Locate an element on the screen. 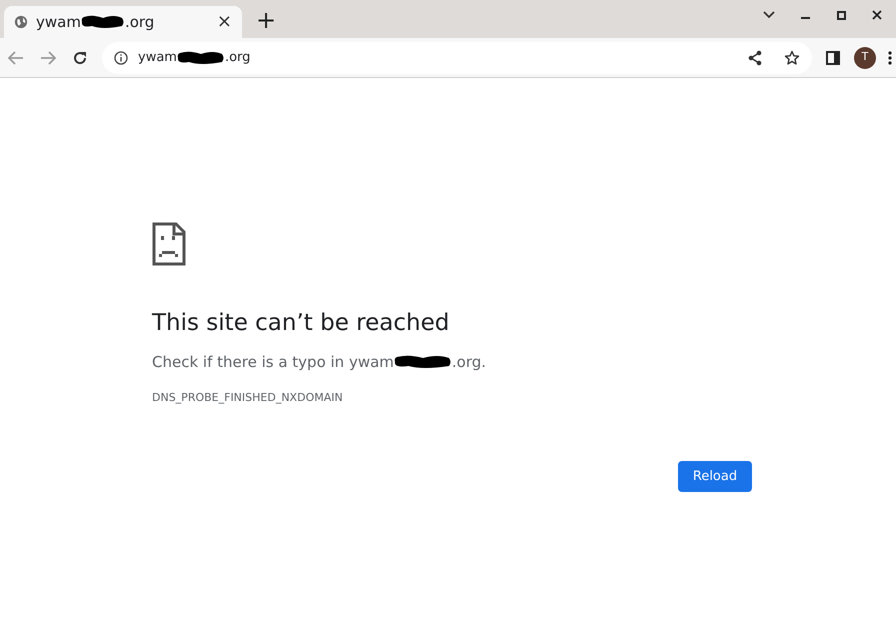 This screenshot has width=896, height=631. reload-button: Reload is located at coordinates (715, 476).